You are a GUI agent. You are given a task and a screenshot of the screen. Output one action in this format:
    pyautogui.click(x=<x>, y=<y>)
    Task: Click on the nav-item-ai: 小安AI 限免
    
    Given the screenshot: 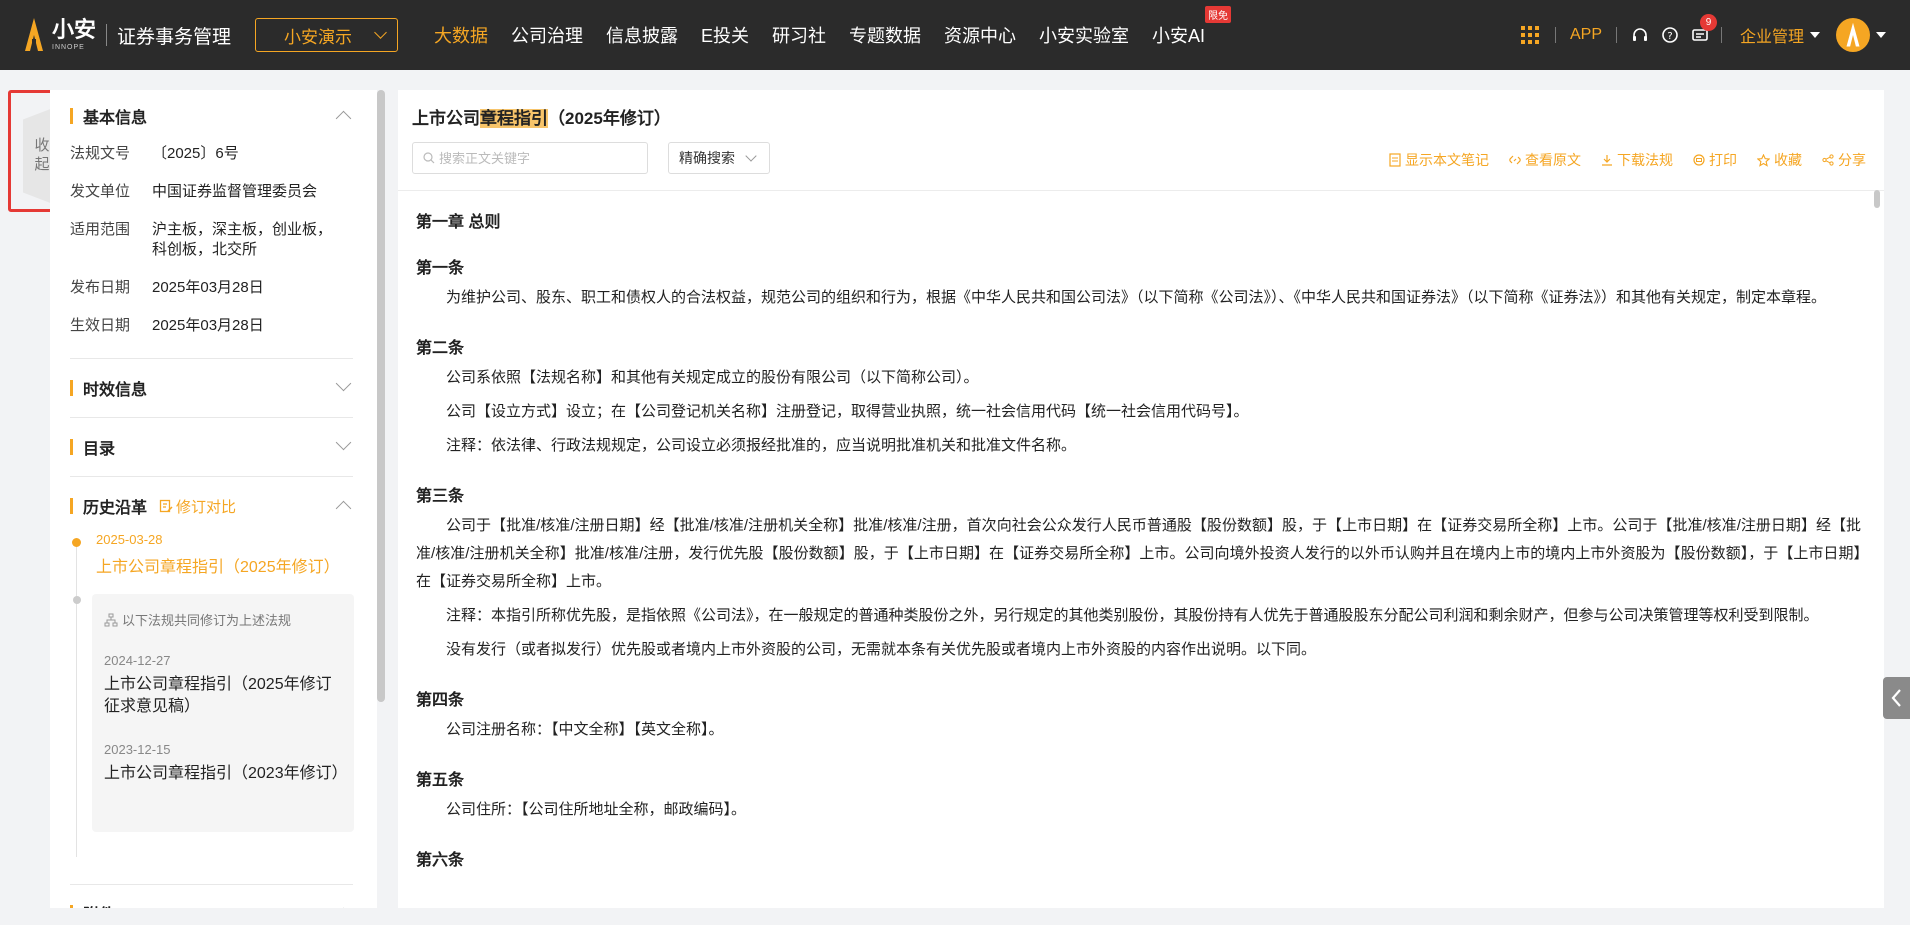 What is the action you would take?
    pyautogui.click(x=1192, y=27)
    